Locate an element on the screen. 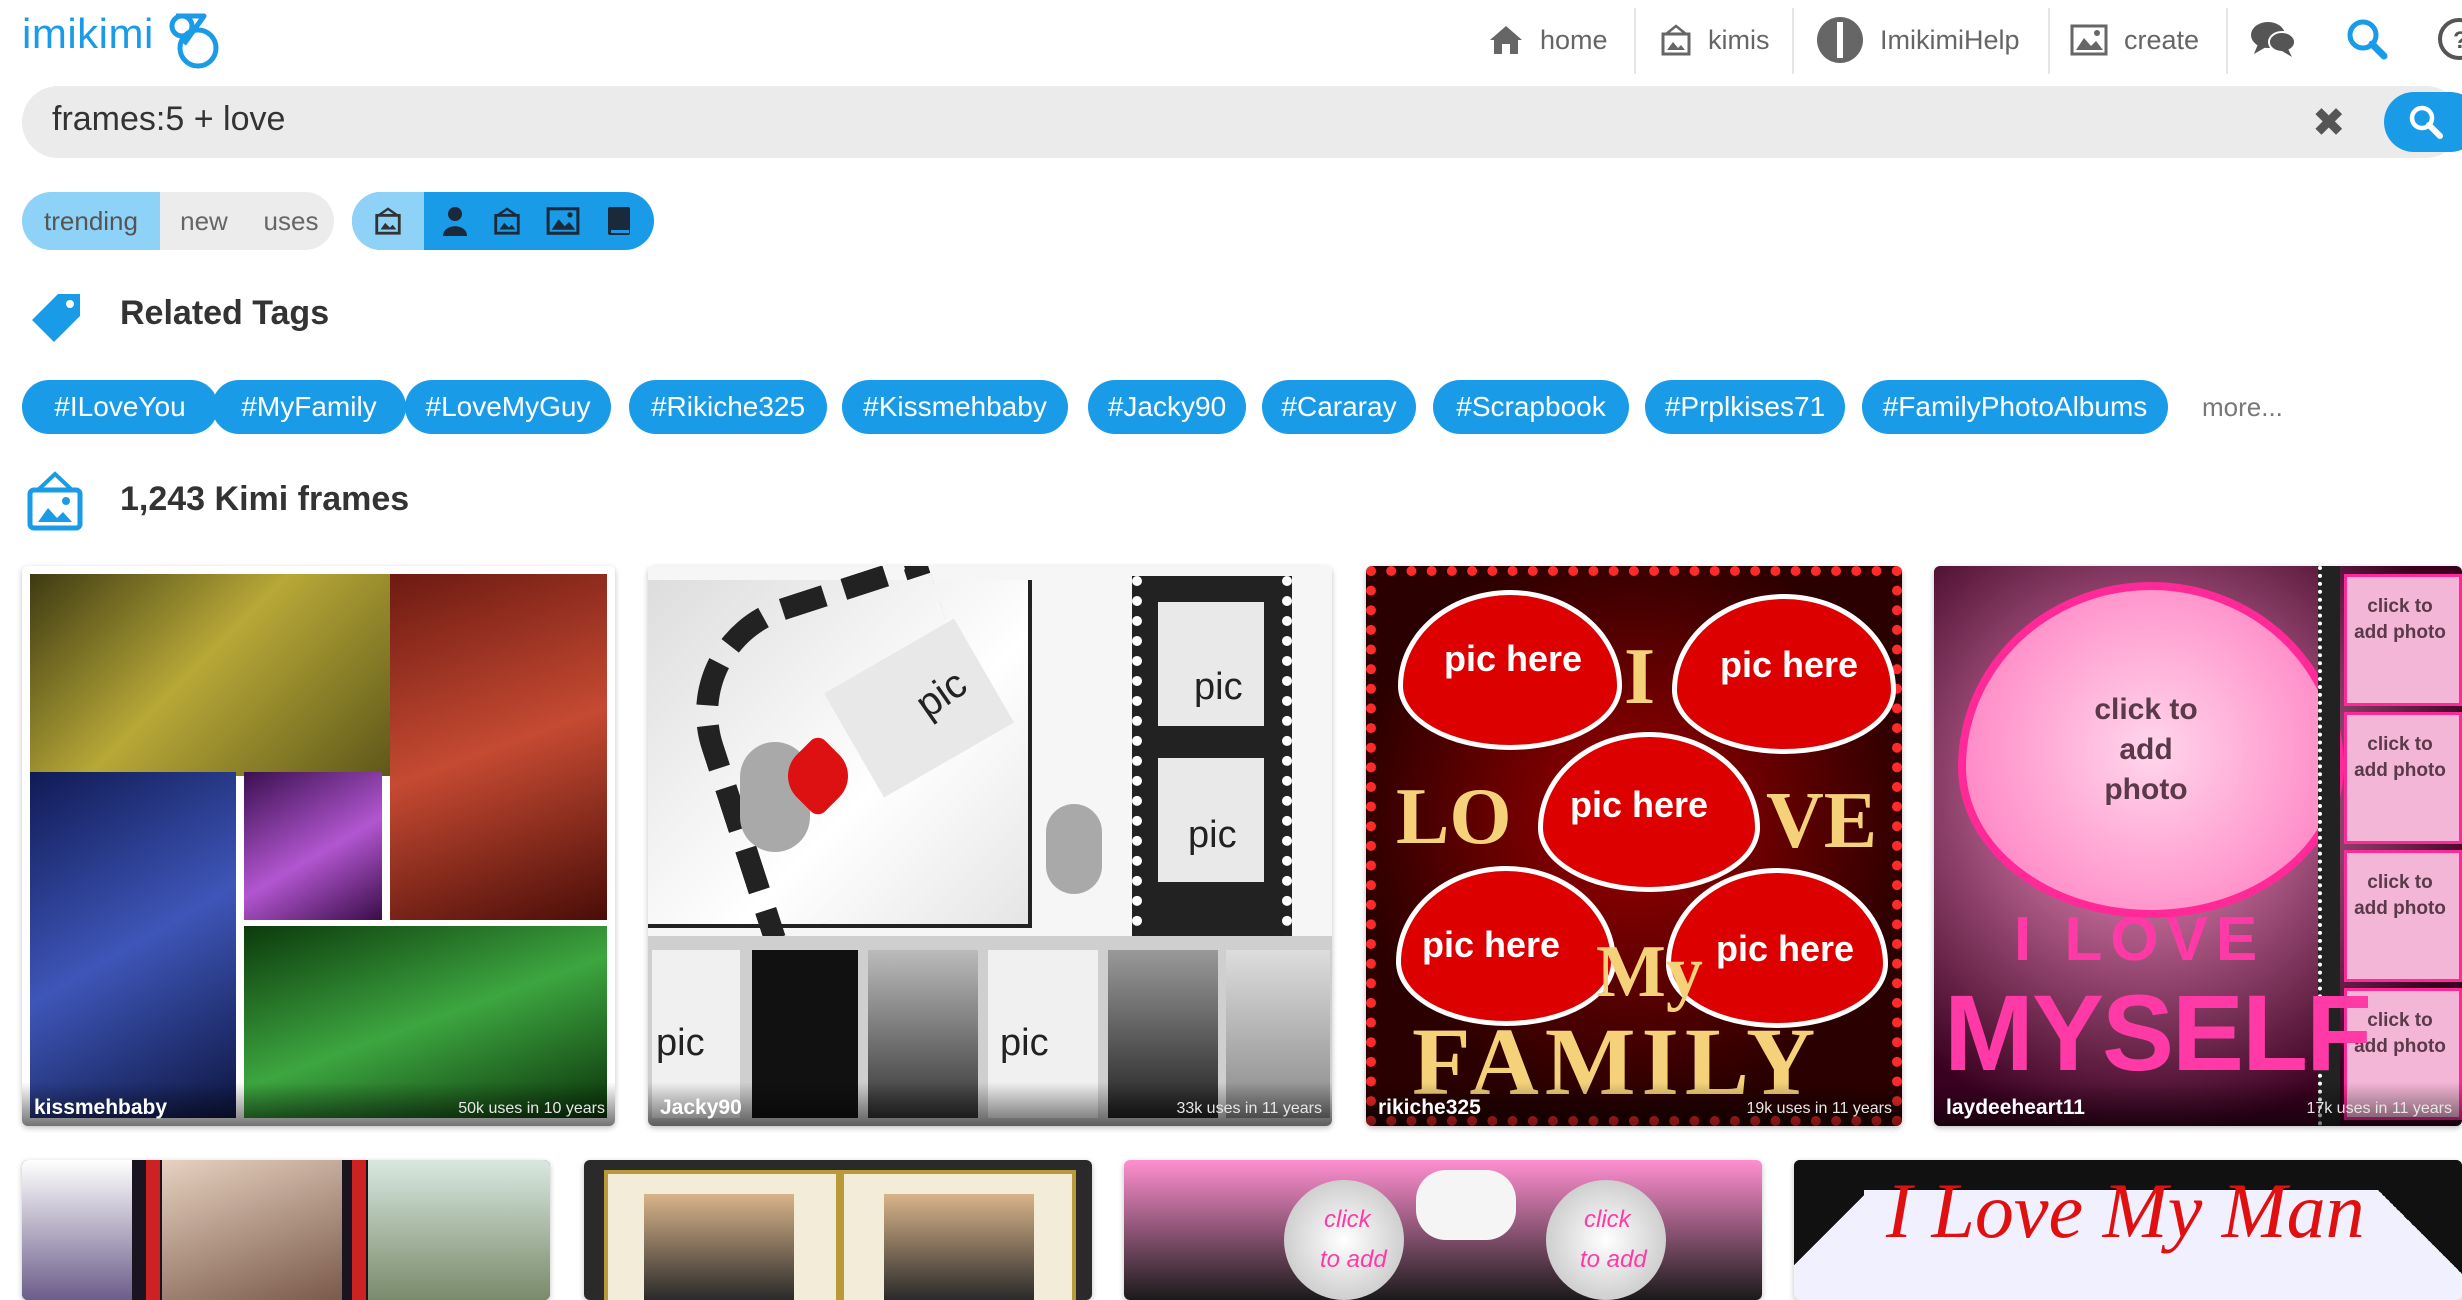 This screenshot has height=1300, width=2462. type-filter-albums is located at coordinates (619, 221).